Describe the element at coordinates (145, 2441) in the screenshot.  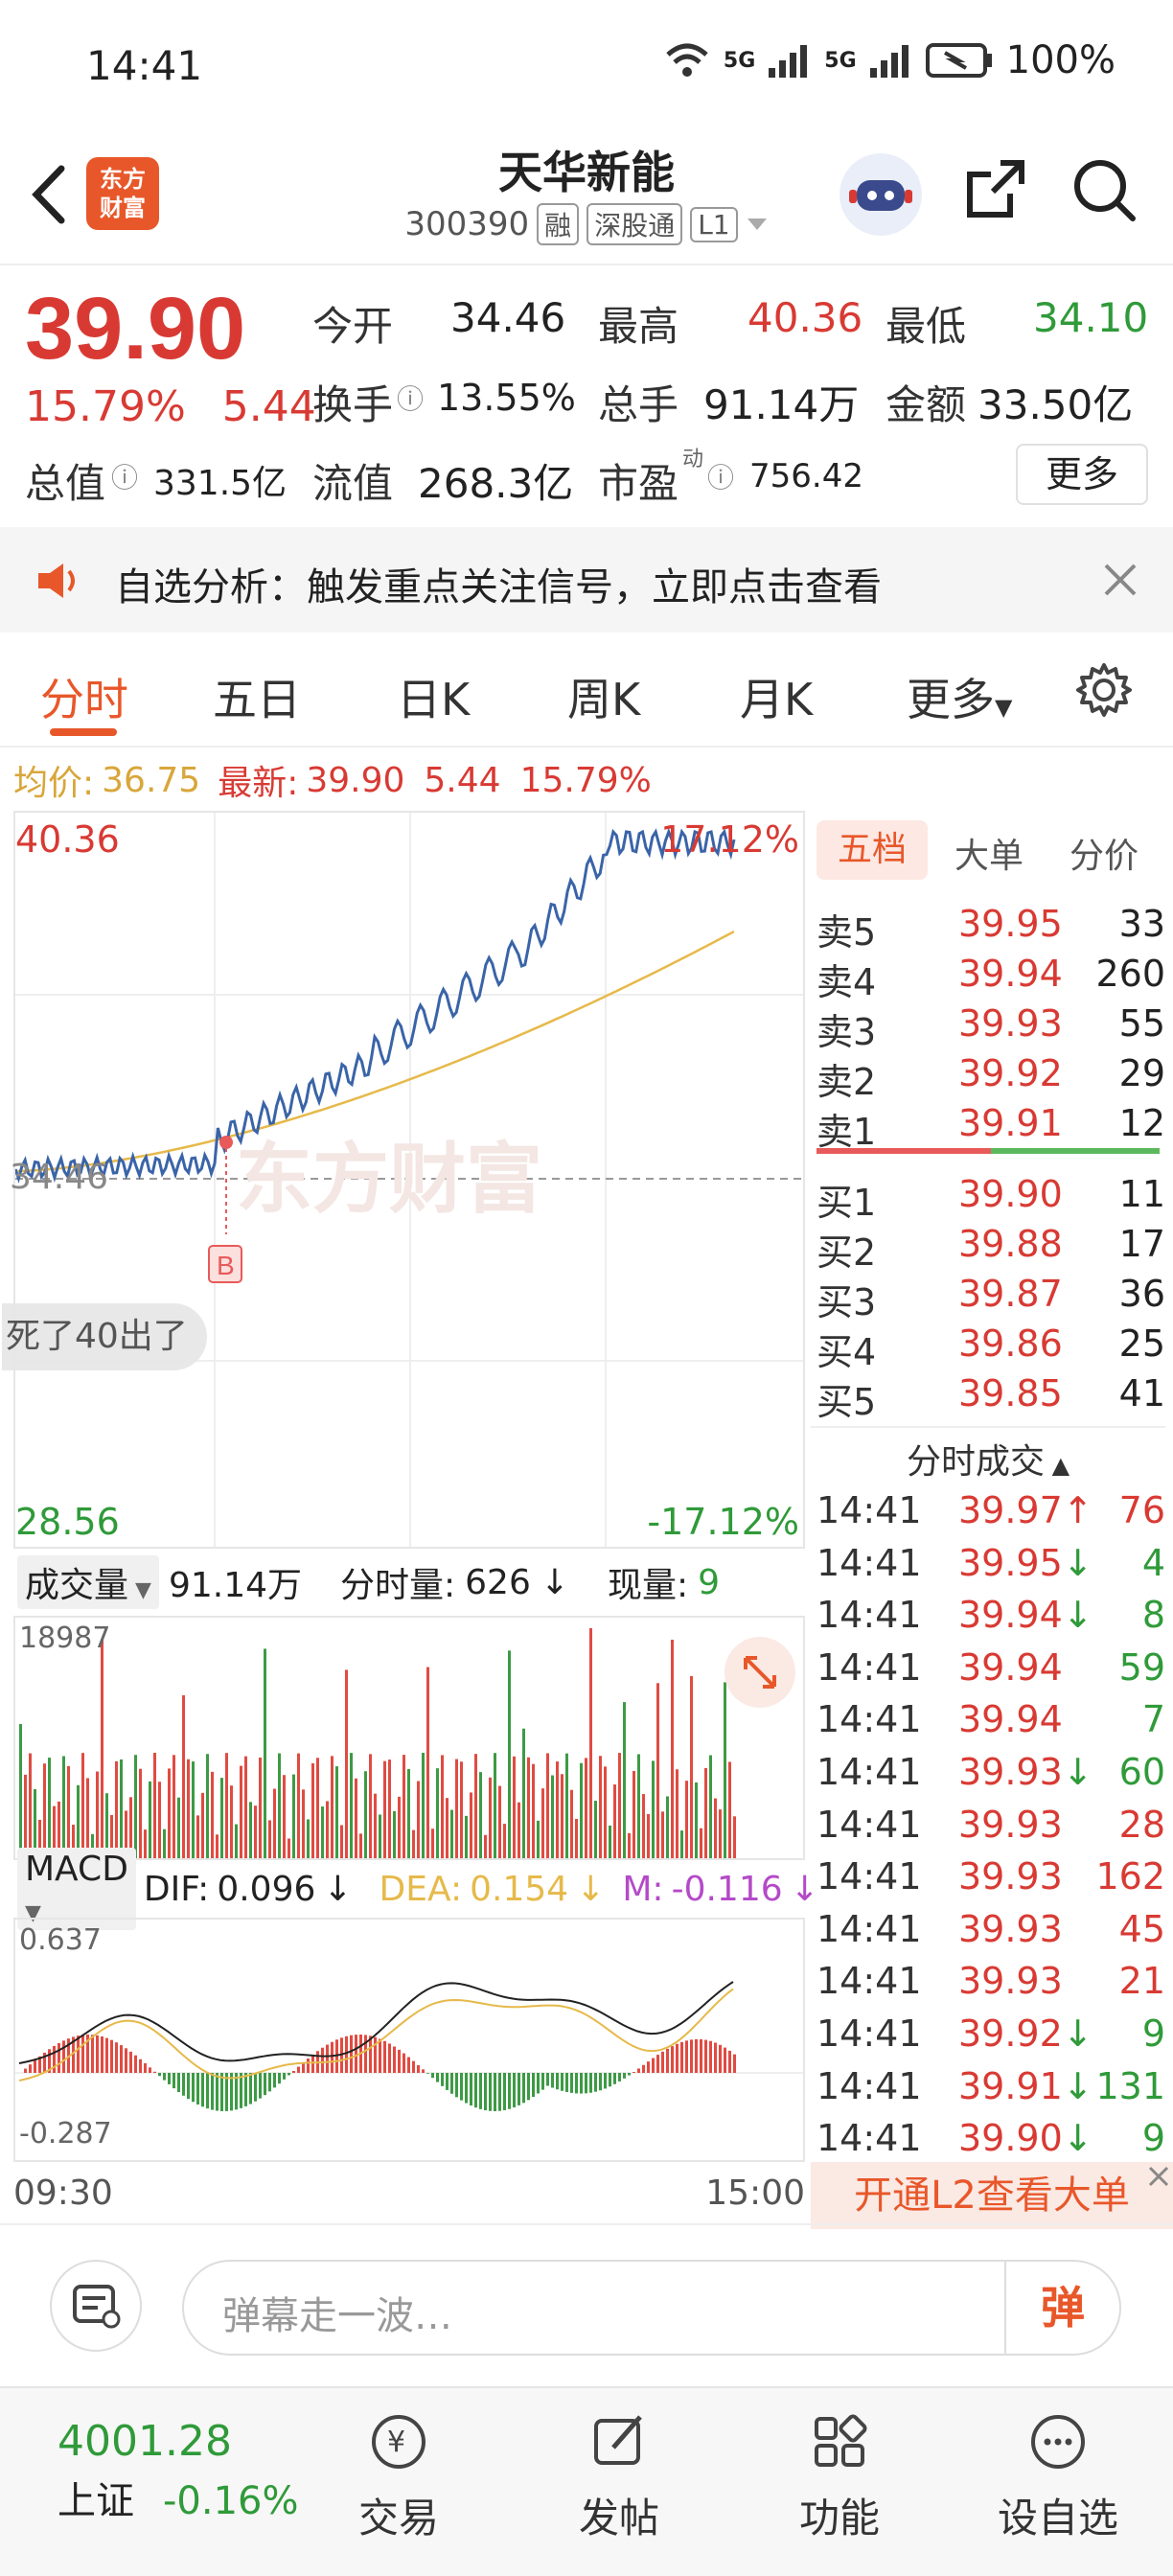
I see `index-value: 4001.28` at that location.